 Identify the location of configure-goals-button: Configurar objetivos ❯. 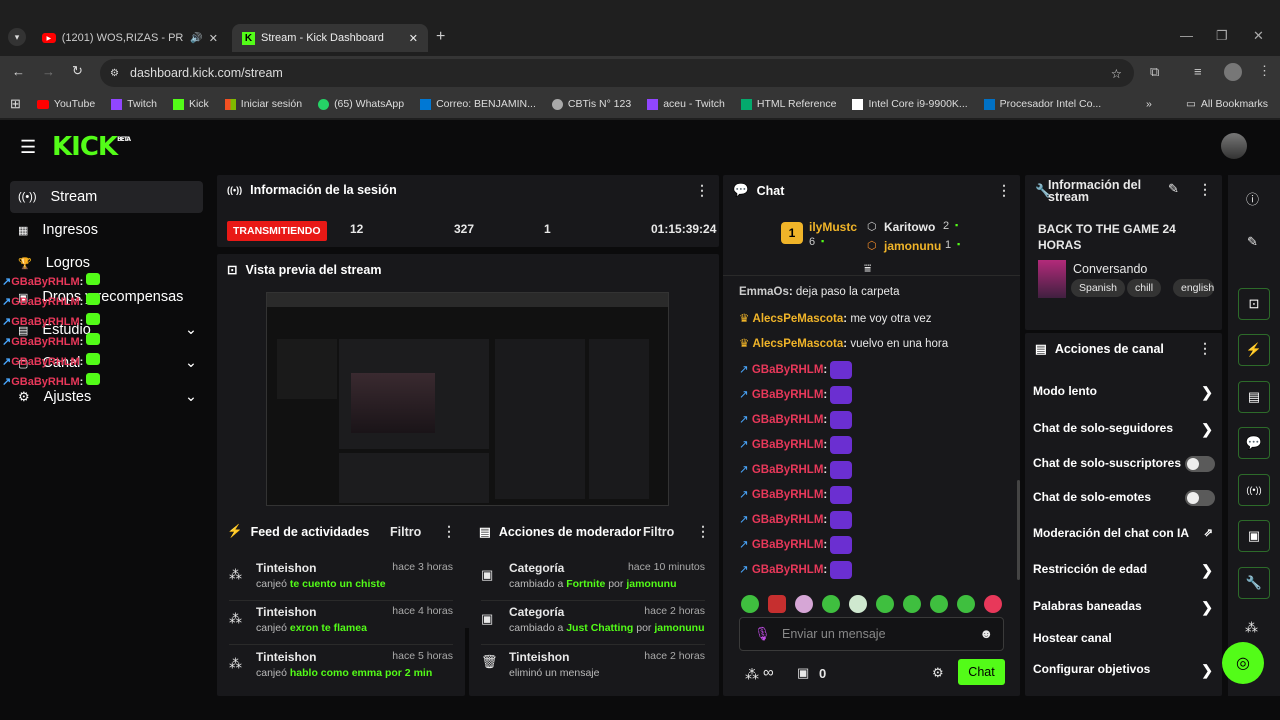
(1128, 672).